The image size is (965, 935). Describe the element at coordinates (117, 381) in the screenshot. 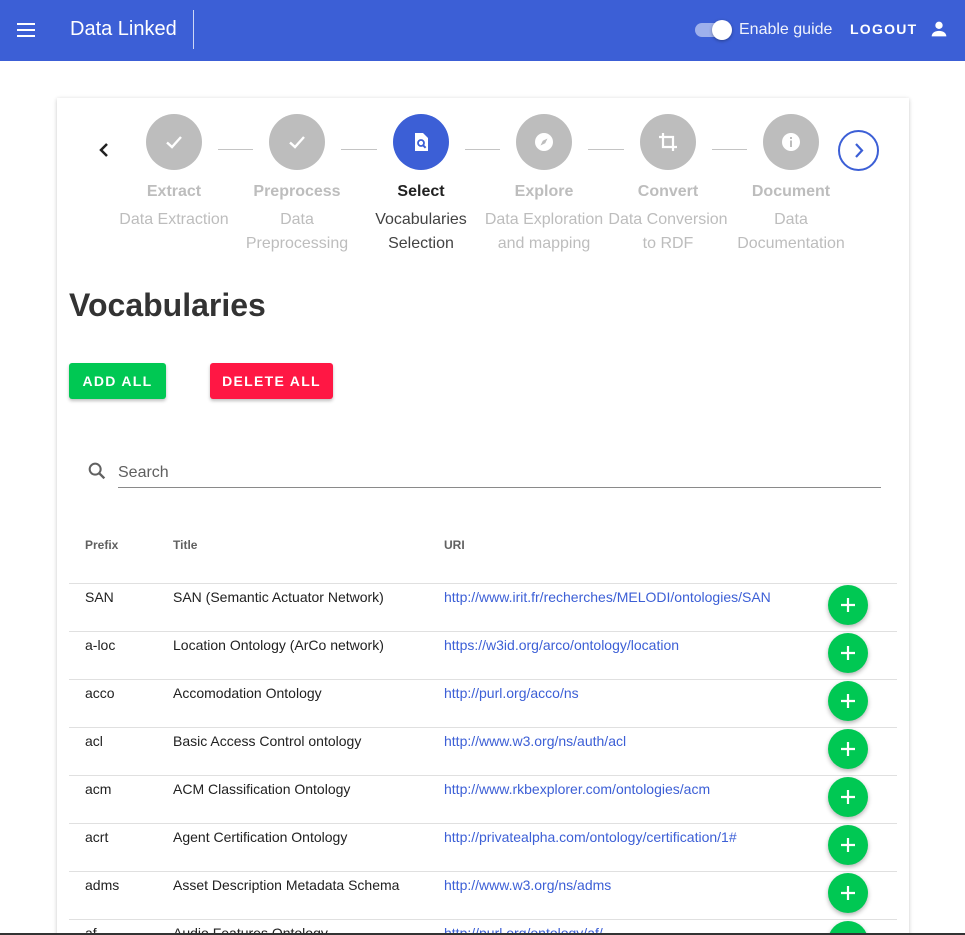

I see `add-all-button: ADD ALL` at that location.